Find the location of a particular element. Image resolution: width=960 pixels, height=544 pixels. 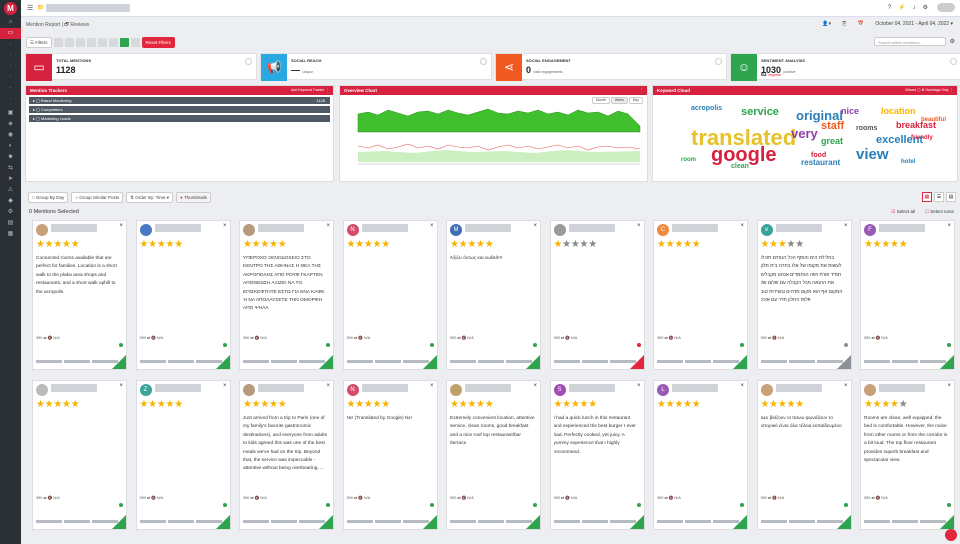

filter-tool-5-icon is located at coordinates (102, 42).